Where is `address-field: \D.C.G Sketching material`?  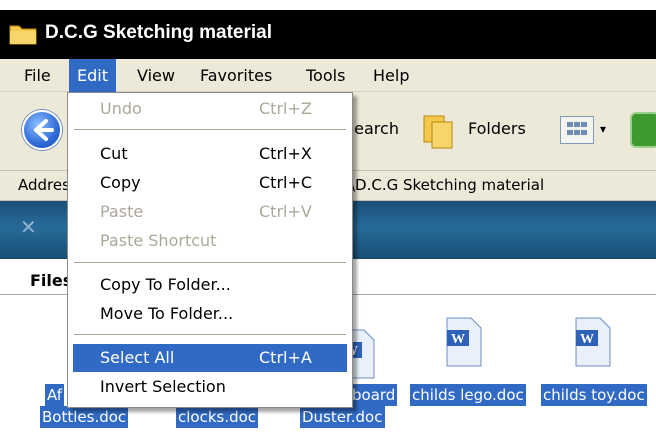 address-field: \D.C.G Sketching material is located at coordinates (447, 185).